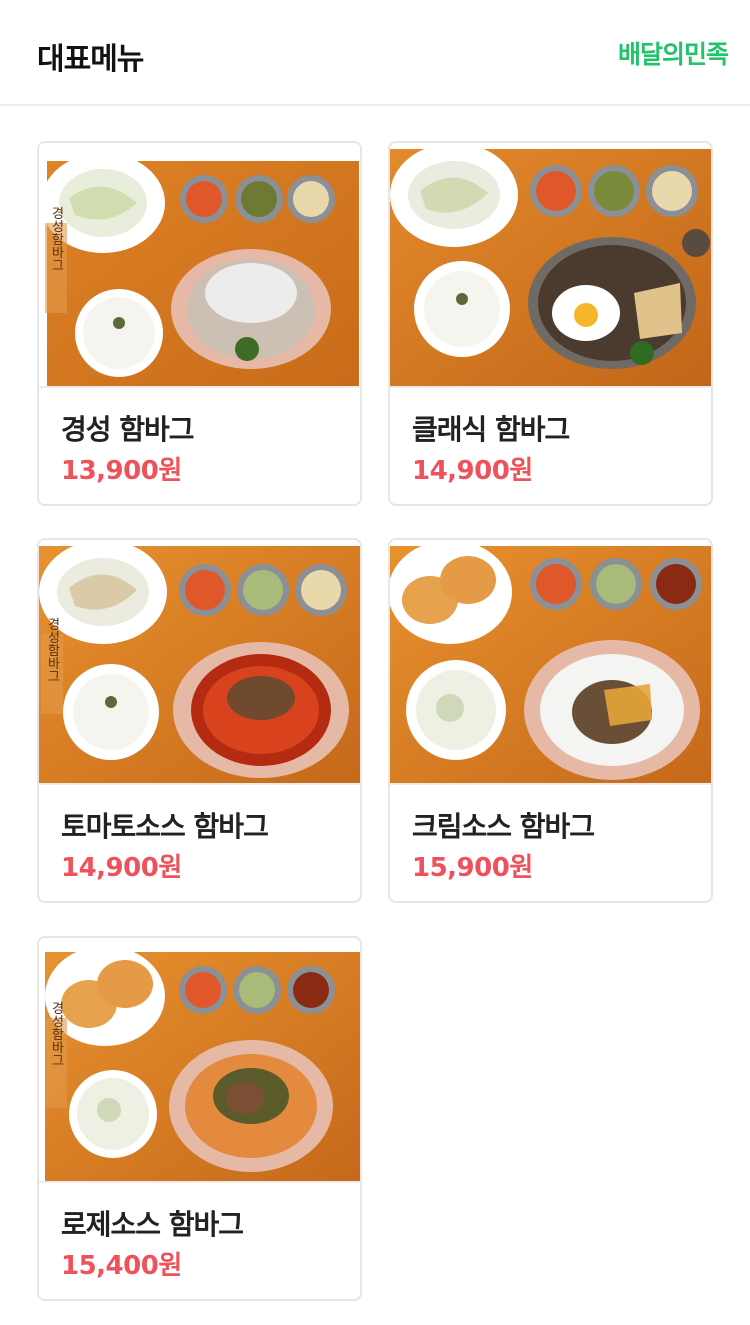  I want to click on menu-card: 경성함바그 토마토소스 함바그 14,900원, so click(199, 720).